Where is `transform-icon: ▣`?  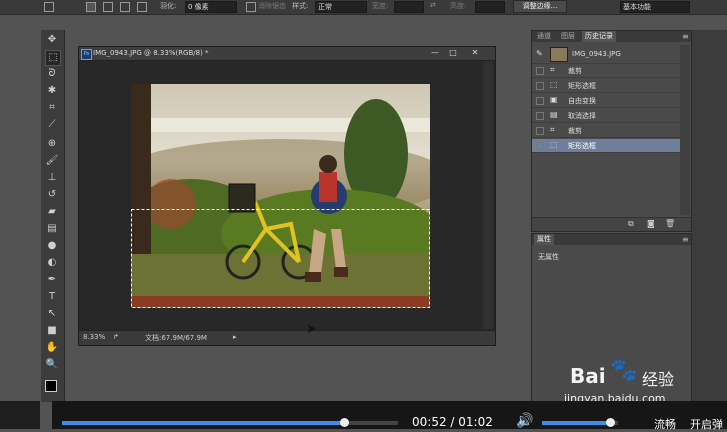 transform-icon: ▣ is located at coordinates (554, 99).